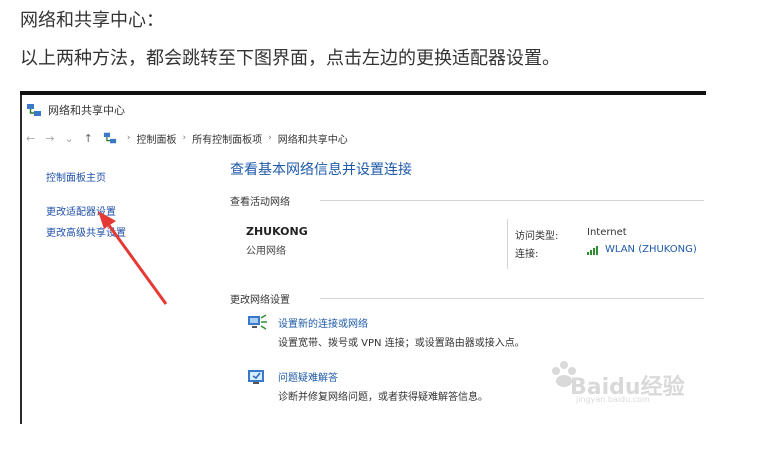  What do you see at coordinates (266, 251) in the screenshot?
I see `network-type: 公用网络` at bounding box center [266, 251].